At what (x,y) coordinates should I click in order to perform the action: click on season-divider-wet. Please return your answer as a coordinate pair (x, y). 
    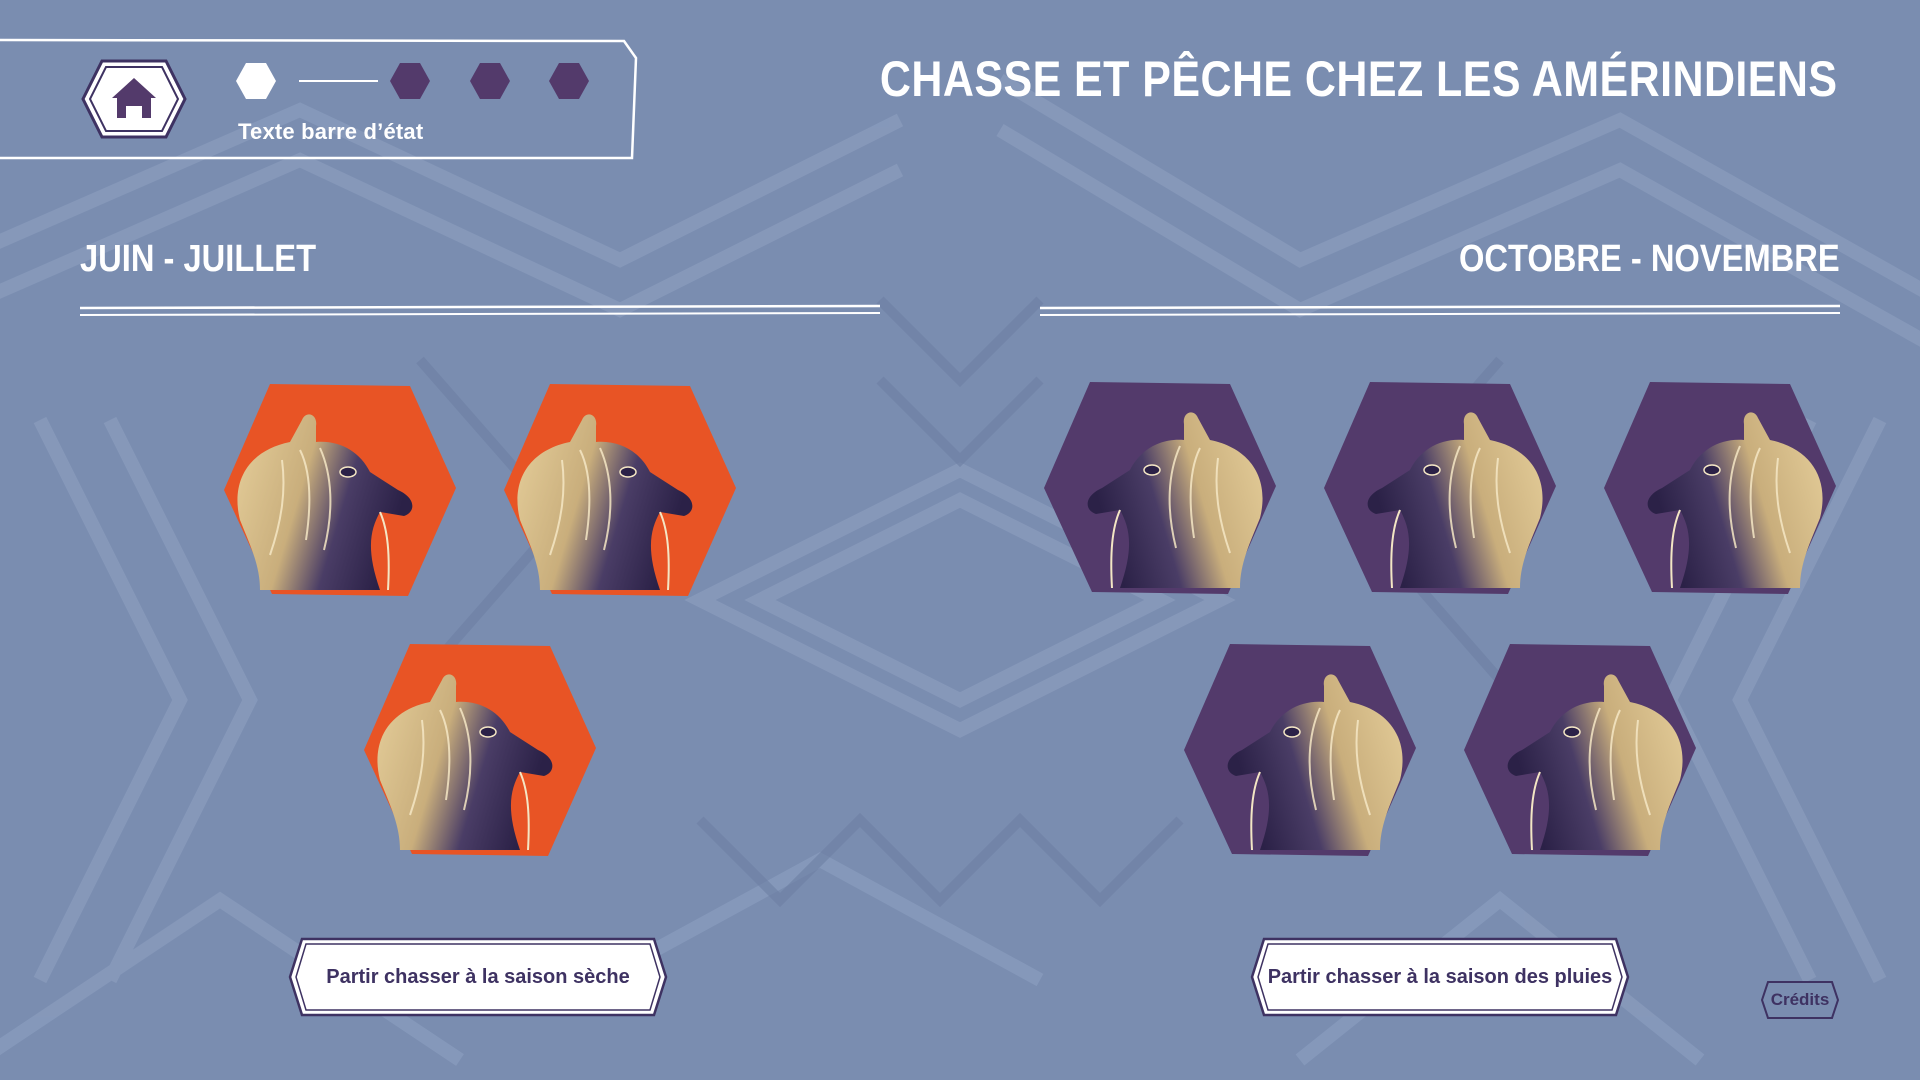
    Looking at the image, I should click on (1440, 310).